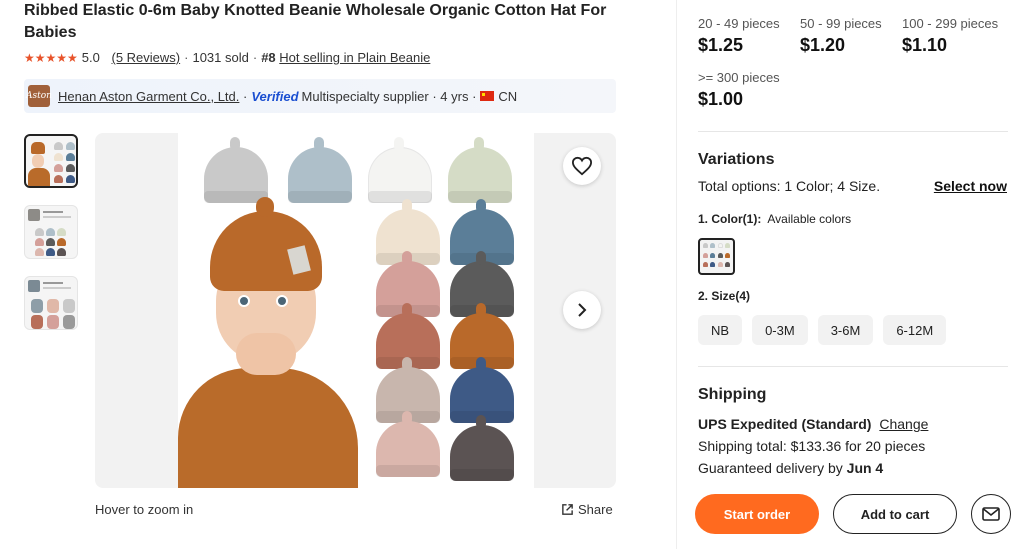  Describe the element at coordinates (915, 330) in the screenshot. I see `size-option-6-12m: 6-12M` at that location.